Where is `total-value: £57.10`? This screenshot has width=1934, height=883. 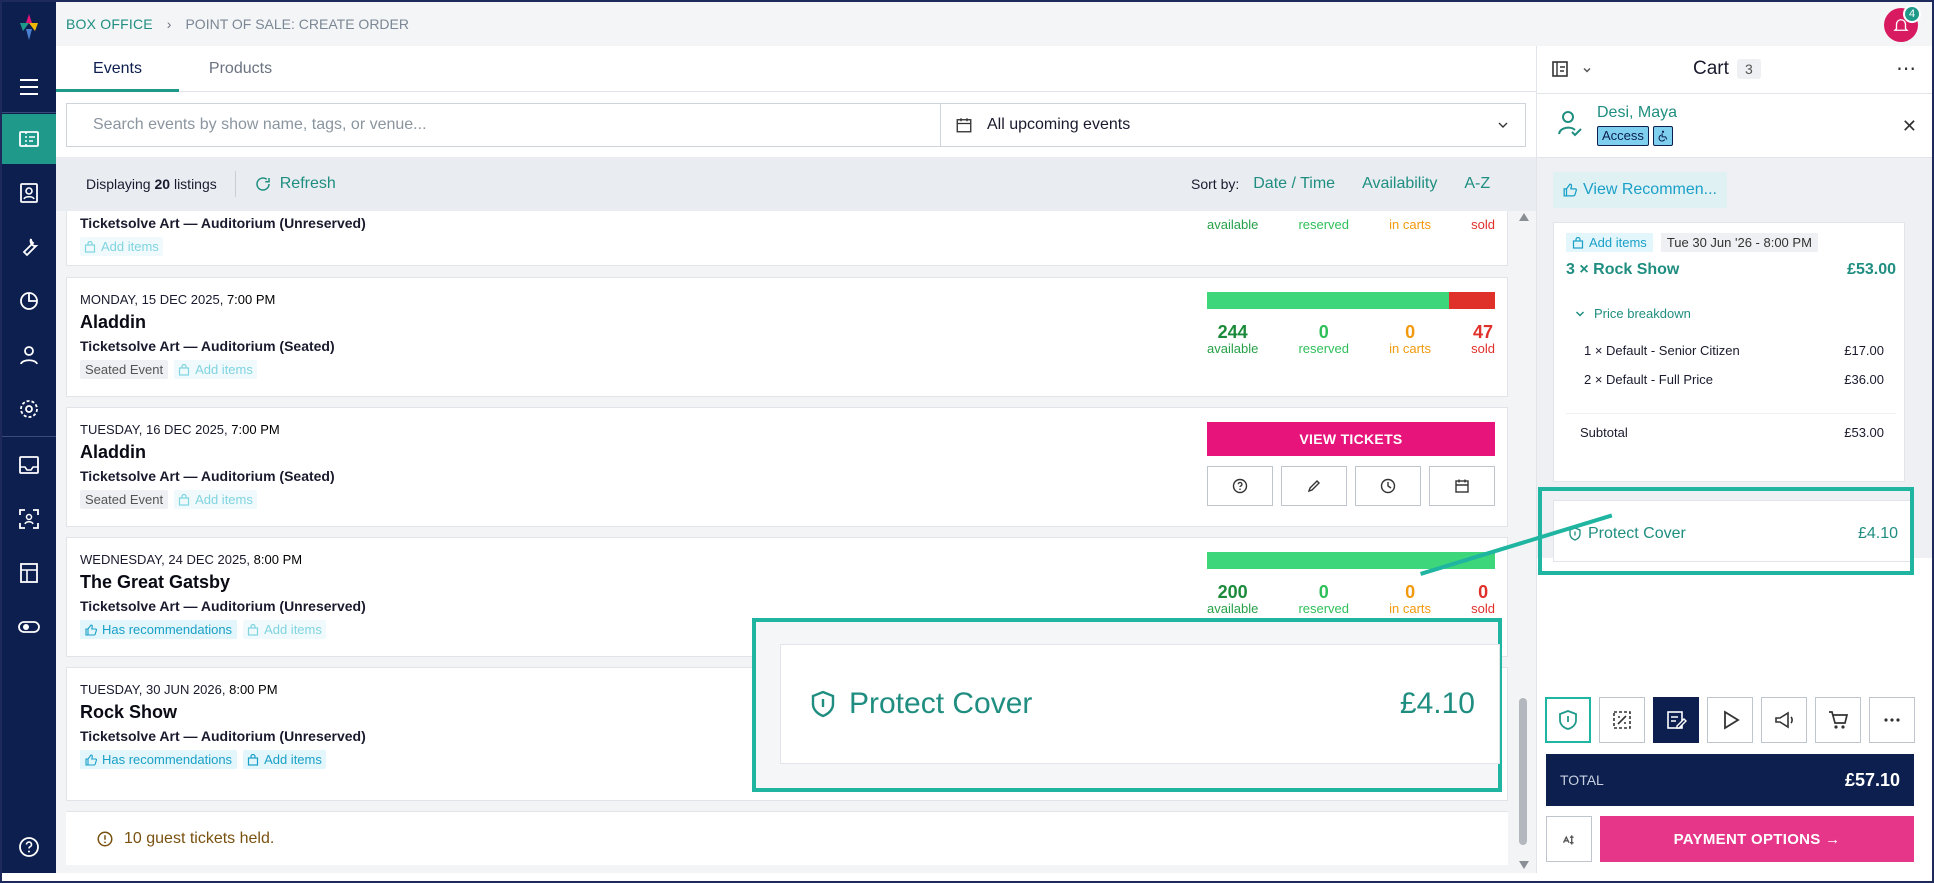 total-value: £57.10 is located at coordinates (1872, 779).